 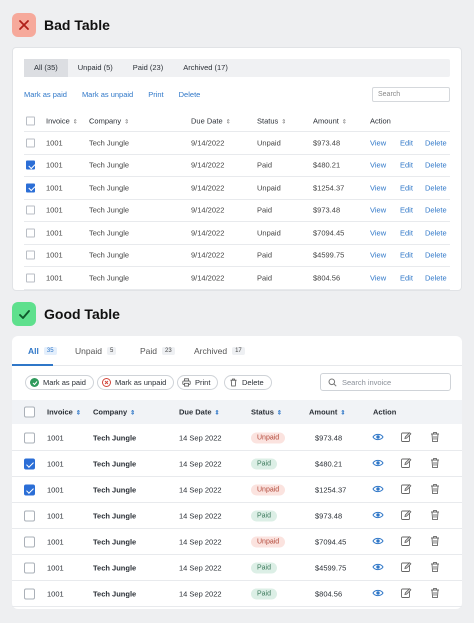 I want to click on bad-tab-all: All (35), so click(x=46, y=68).